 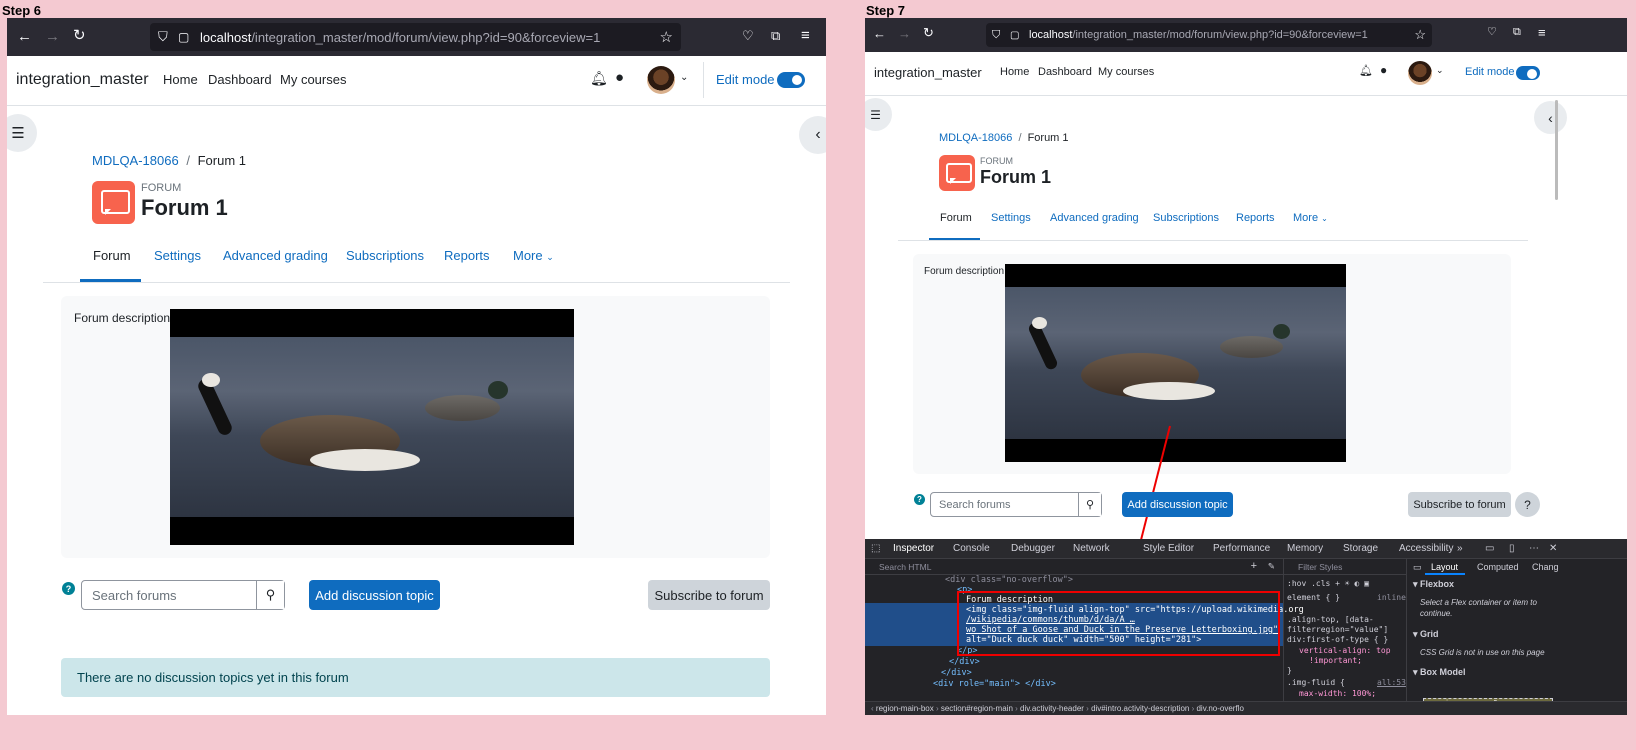 I want to click on box-model-heading: ▾ Box Model, so click(x=1439, y=672).